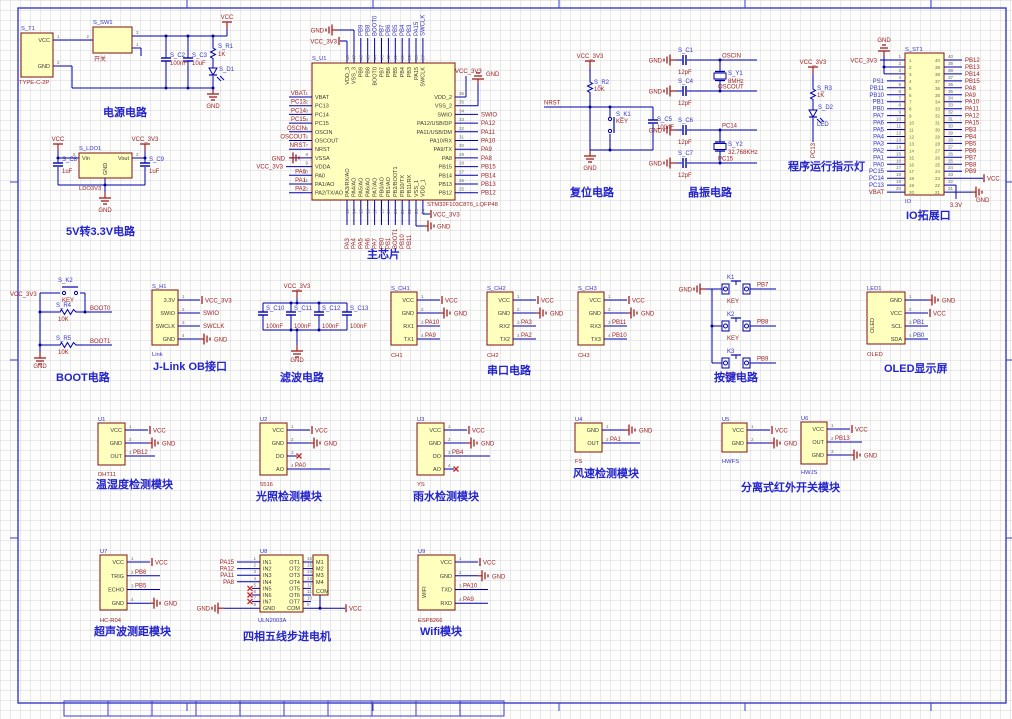 This screenshot has width=1012, height=719. Describe the element at coordinates (101, 420) in the screenshot. I see `component-designator: U1` at that location.